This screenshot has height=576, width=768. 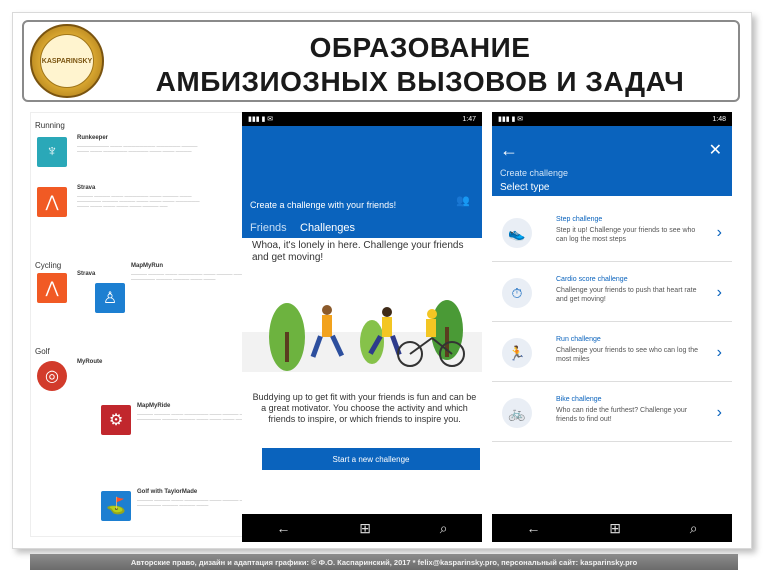 What do you see at coordinates (323, 205) in the screenshot?
I see `create-challenge-text: Create a challenge with your friends!` at bounding box center [323, 205].